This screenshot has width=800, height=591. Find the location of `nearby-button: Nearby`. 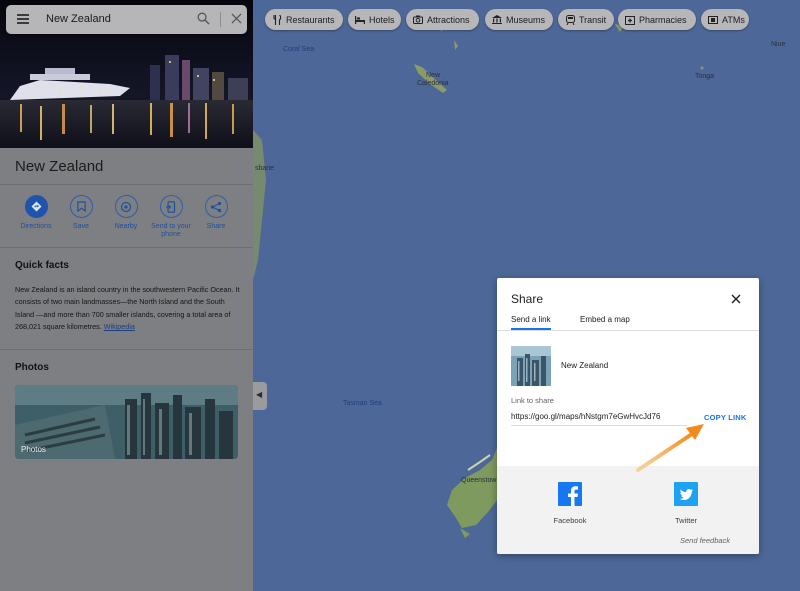

nearby-button: Nearby is located at coordinates (126, 213).